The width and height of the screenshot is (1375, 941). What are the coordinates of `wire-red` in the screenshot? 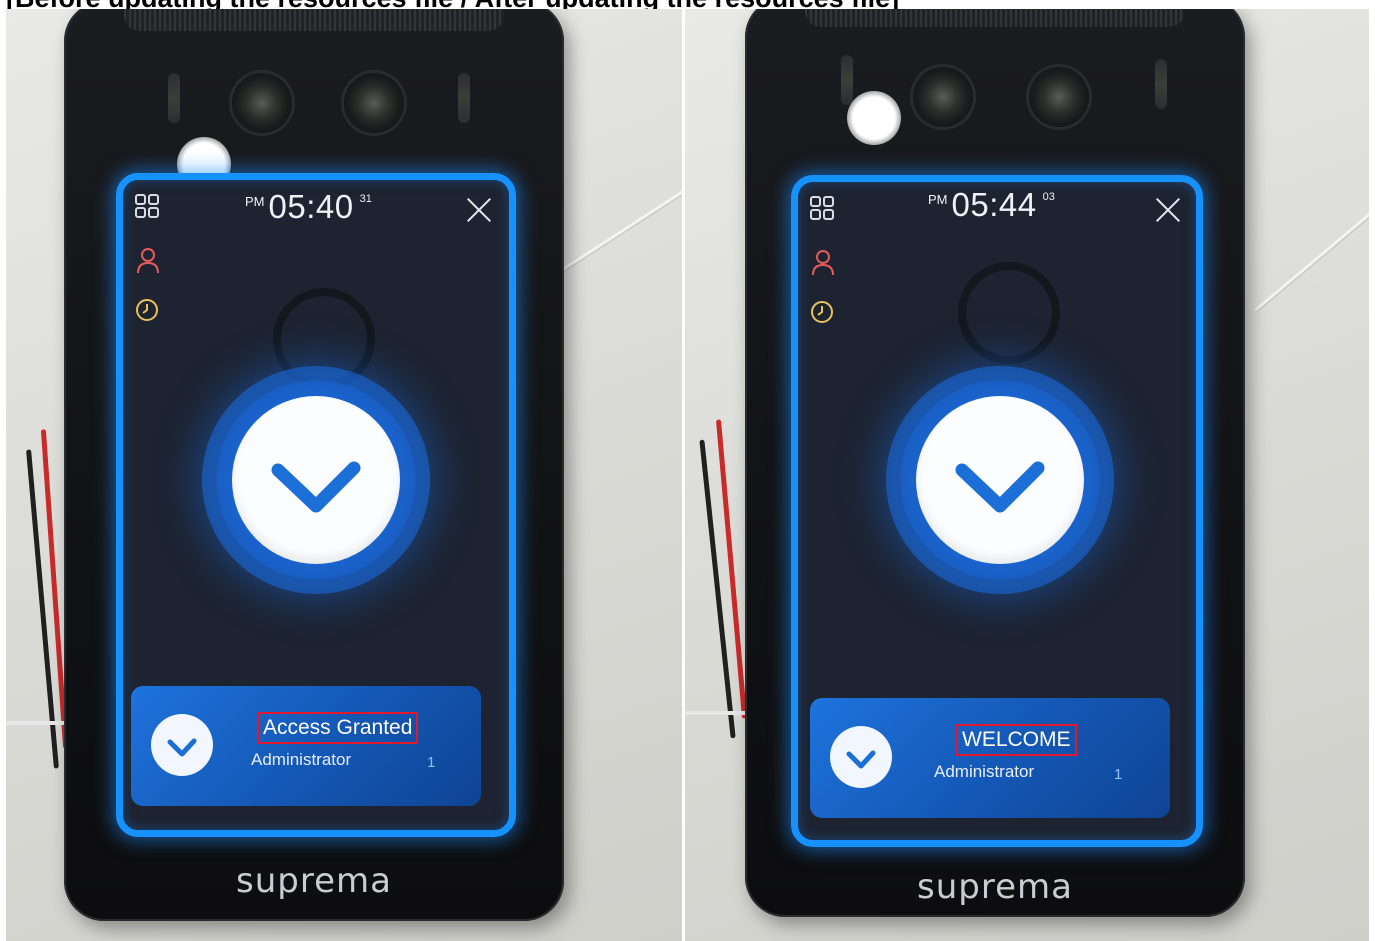 It's located at (731, 569).